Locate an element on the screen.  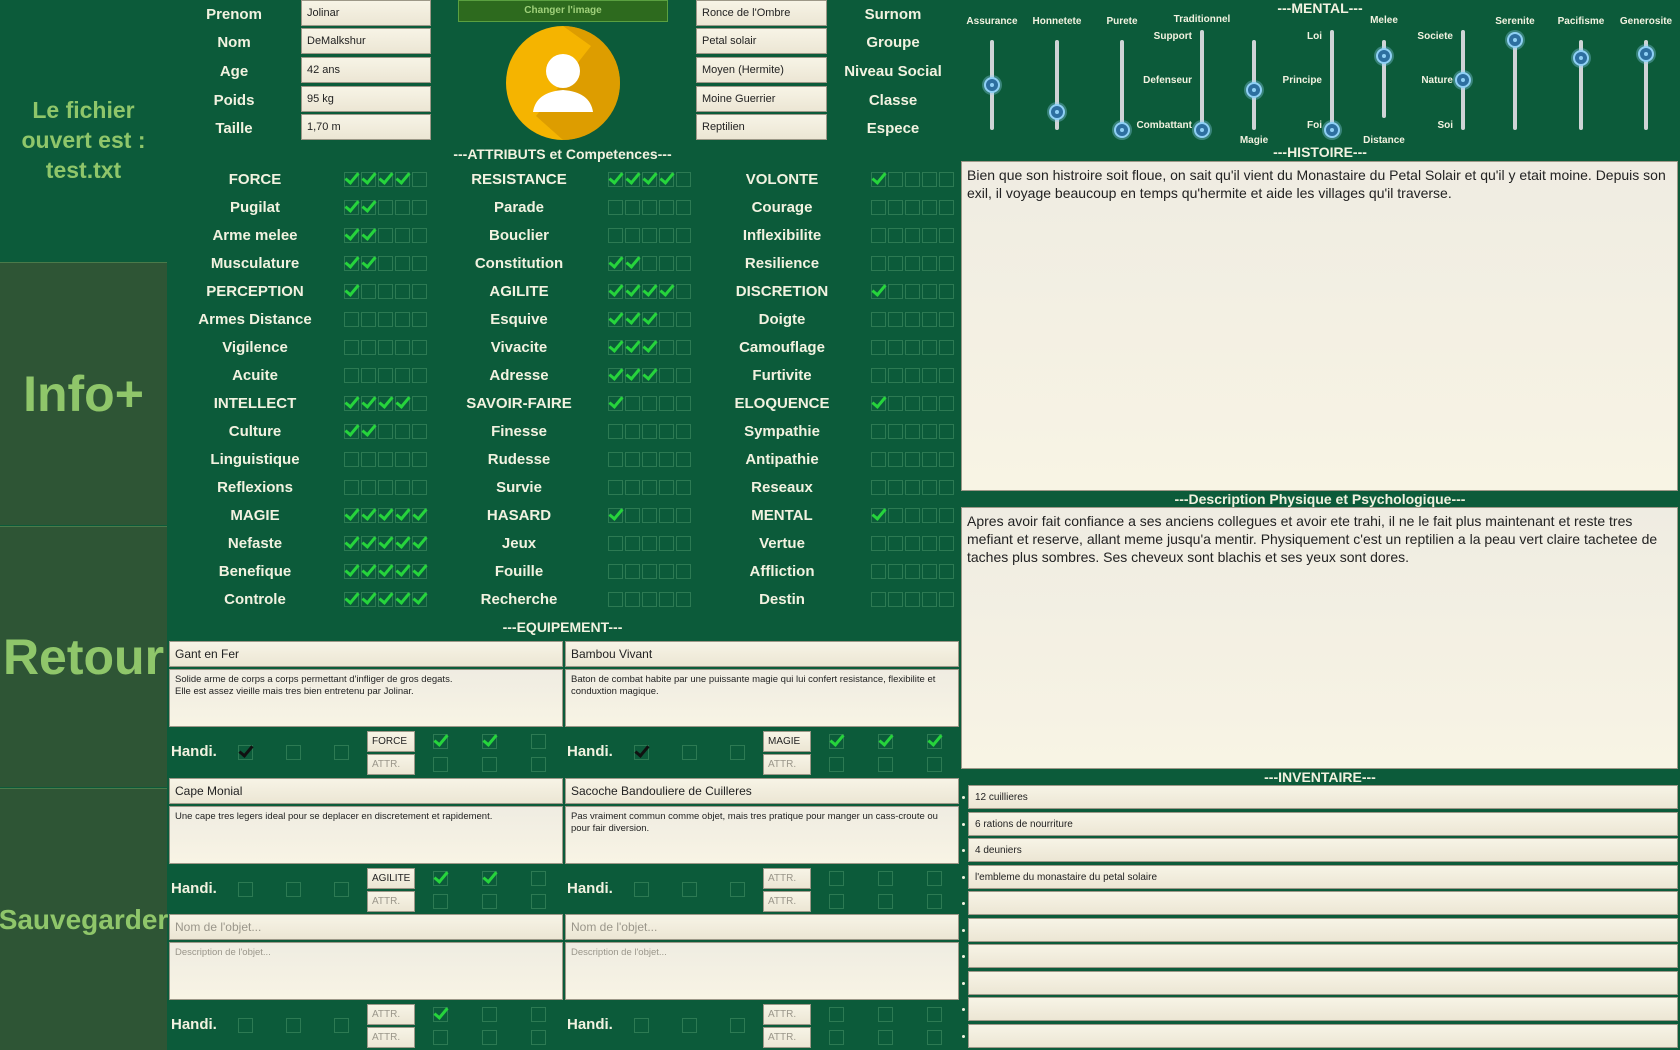
attr-vigilence-checkboxes is located at coordinates (385, 347).